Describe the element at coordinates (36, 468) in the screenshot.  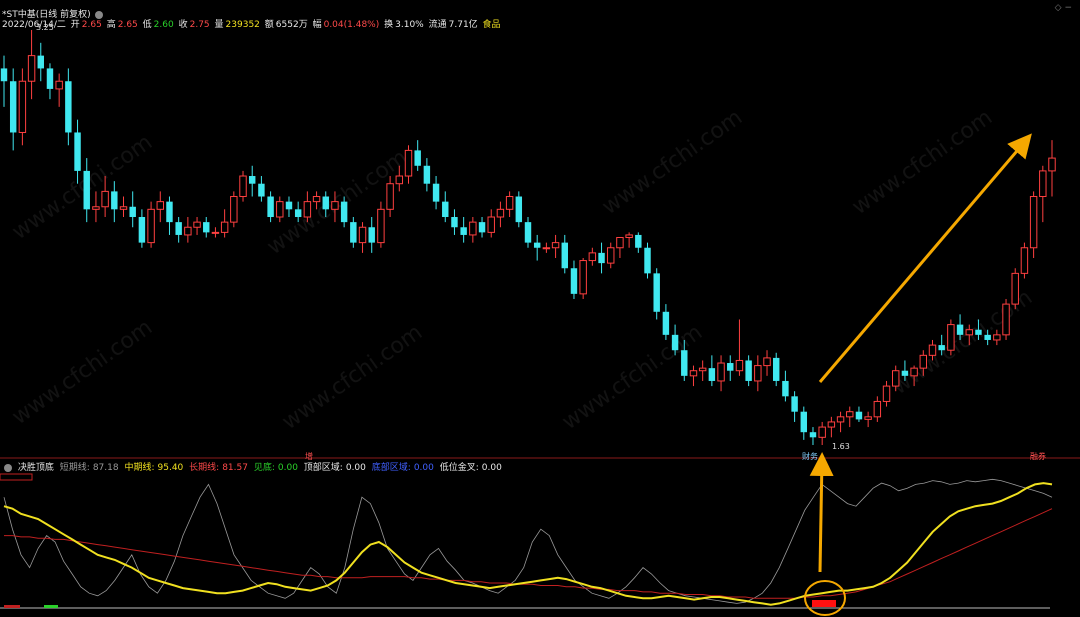
I see `indicator-name: 决胜顶底` at that location.